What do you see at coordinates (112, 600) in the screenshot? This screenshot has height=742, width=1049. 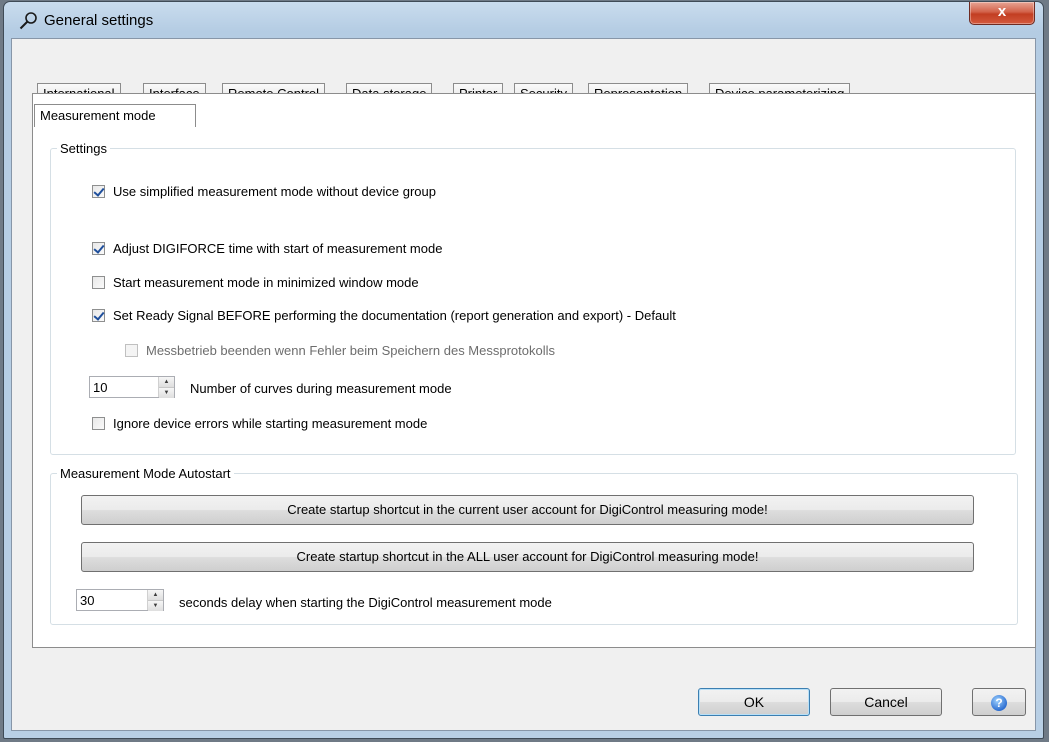 I see `delay-input` at bounding box center [112, 600].